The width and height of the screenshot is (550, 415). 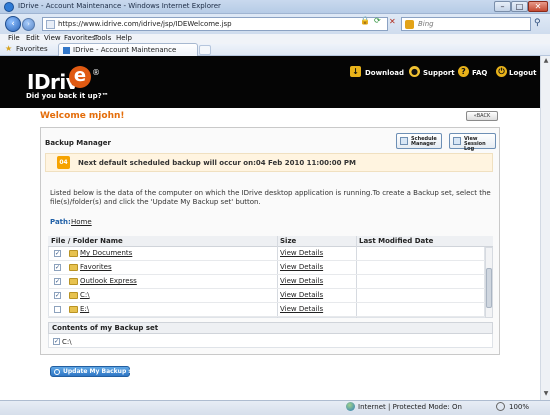 What do you see at coordinates (125, 50) in the screenshot?
I see `tab-title: IDrive - Account Maintenance` at bounding box center [125, 50].